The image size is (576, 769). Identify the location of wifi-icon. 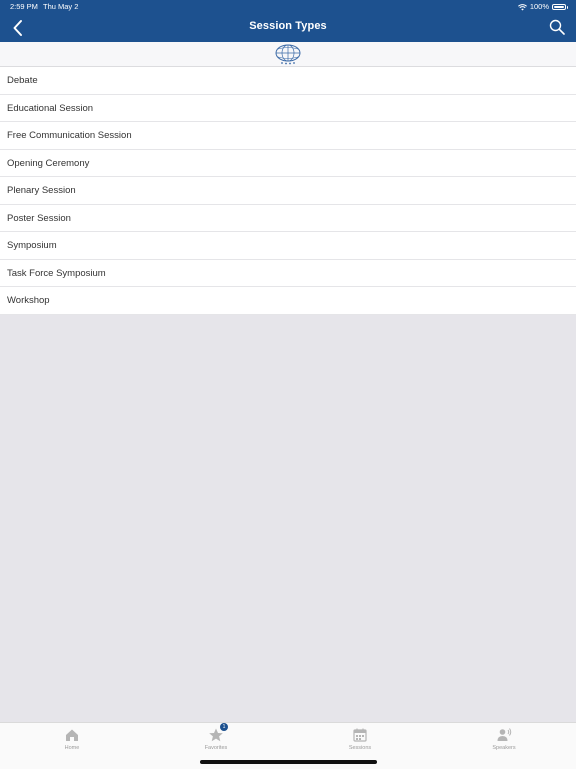
(522, 6).